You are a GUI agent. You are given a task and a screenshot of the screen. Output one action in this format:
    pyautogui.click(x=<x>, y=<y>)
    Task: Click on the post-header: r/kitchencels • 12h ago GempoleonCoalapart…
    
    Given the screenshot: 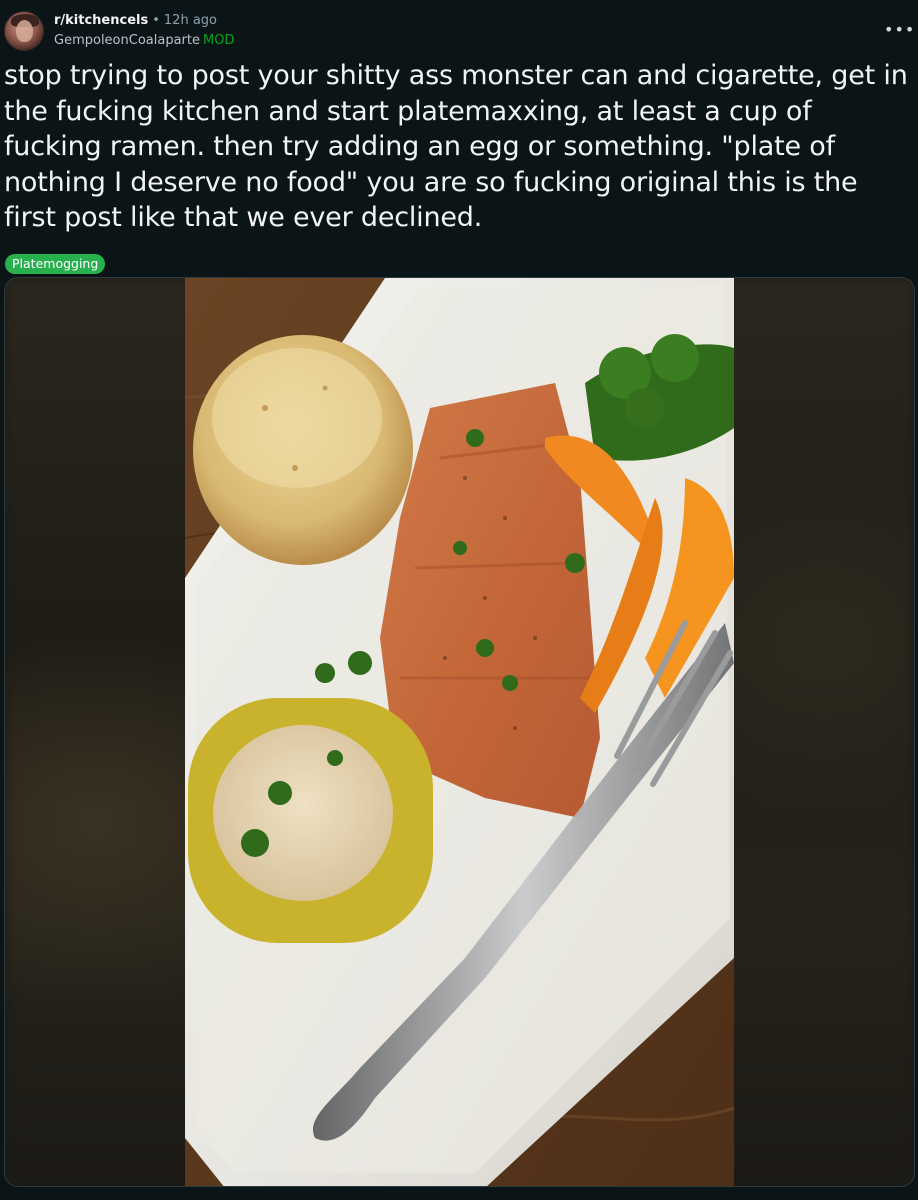 What is the action you would take?
    pyautogui.click(x=459, y=28)
    